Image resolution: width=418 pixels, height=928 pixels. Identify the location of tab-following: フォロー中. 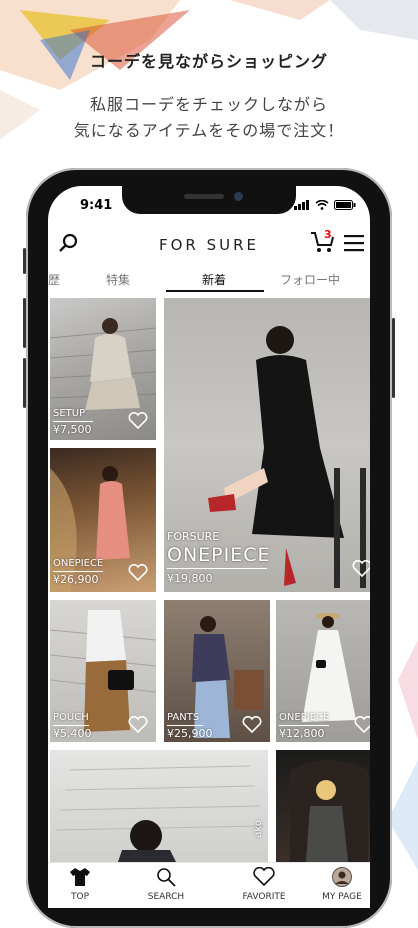
(310, 279).